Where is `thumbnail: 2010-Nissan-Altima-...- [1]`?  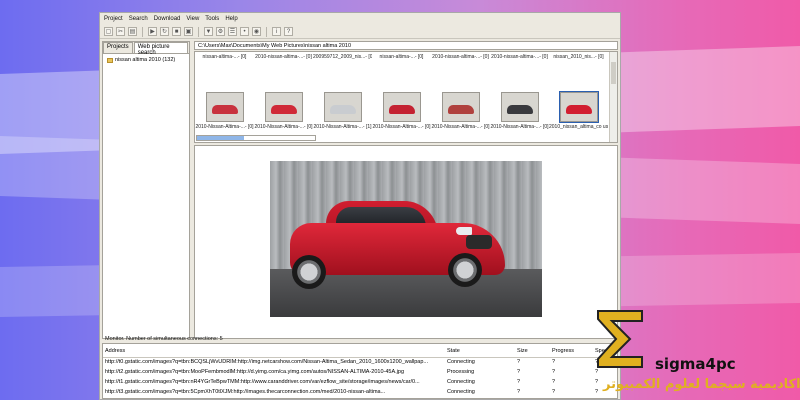
thumbnail: 2010-Nissan-Altima-...- [1] is located at coordinates (342, 111).